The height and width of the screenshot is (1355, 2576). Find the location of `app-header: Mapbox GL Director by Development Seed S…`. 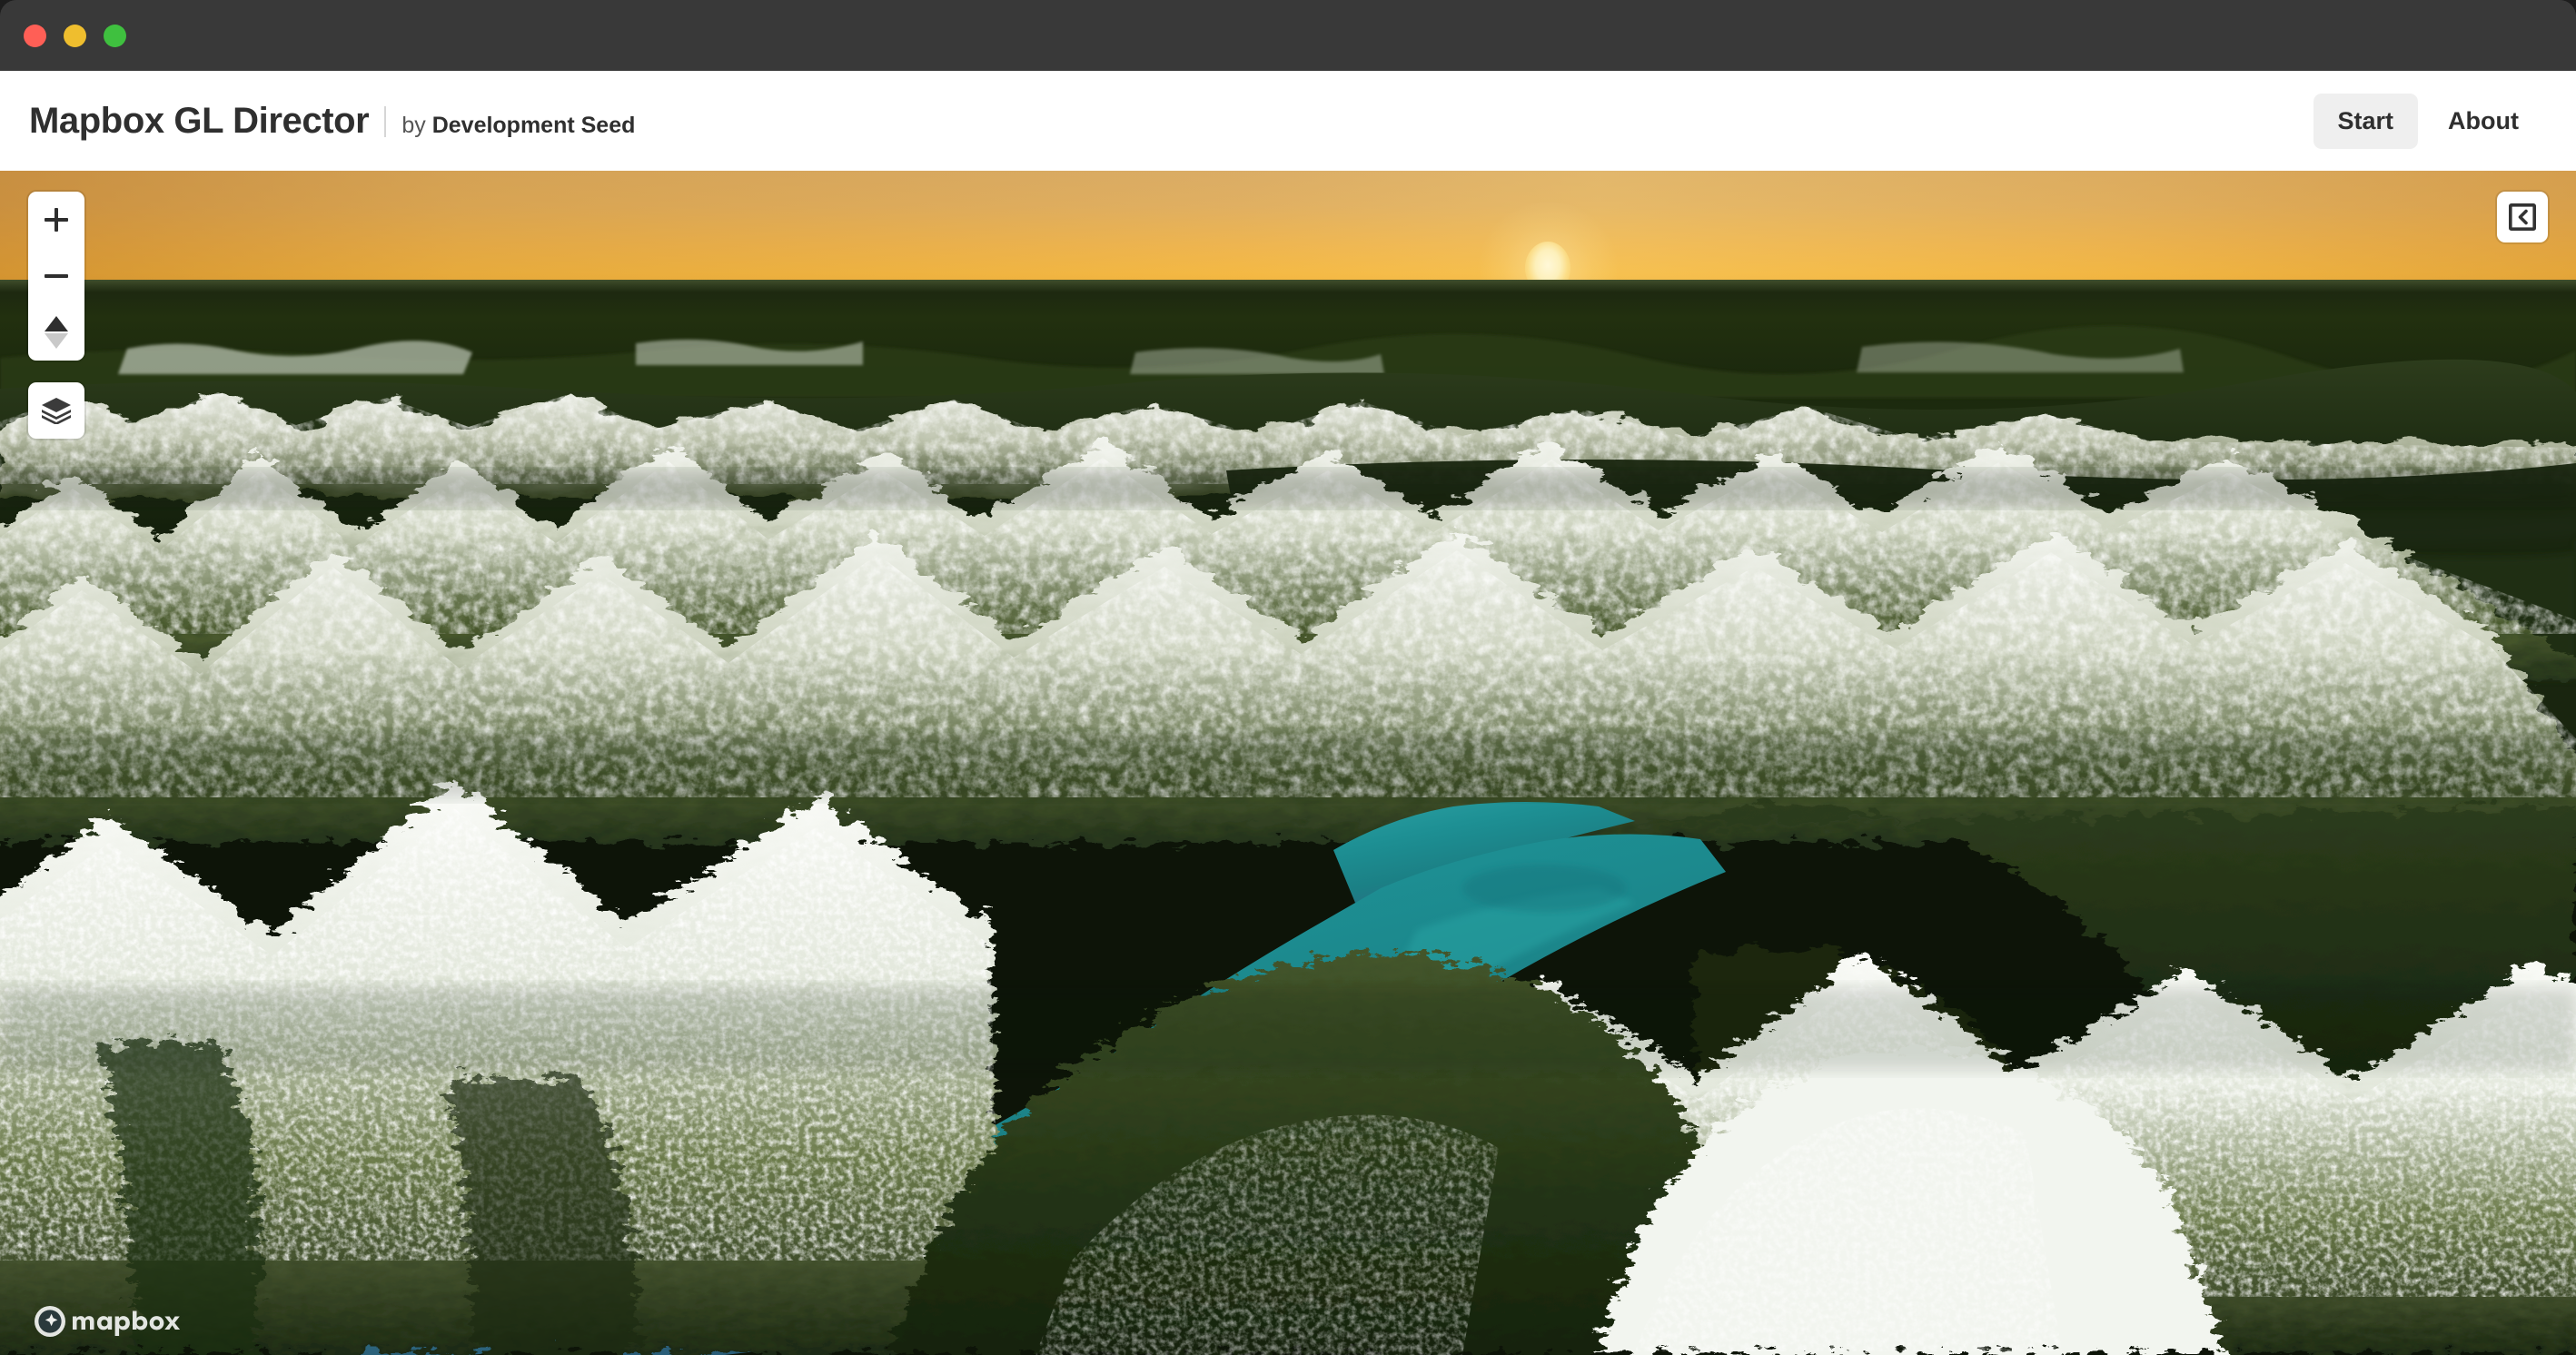

app-header: Mapbox GL Director by Development Seed S… is located at coordinates (1288, 121).